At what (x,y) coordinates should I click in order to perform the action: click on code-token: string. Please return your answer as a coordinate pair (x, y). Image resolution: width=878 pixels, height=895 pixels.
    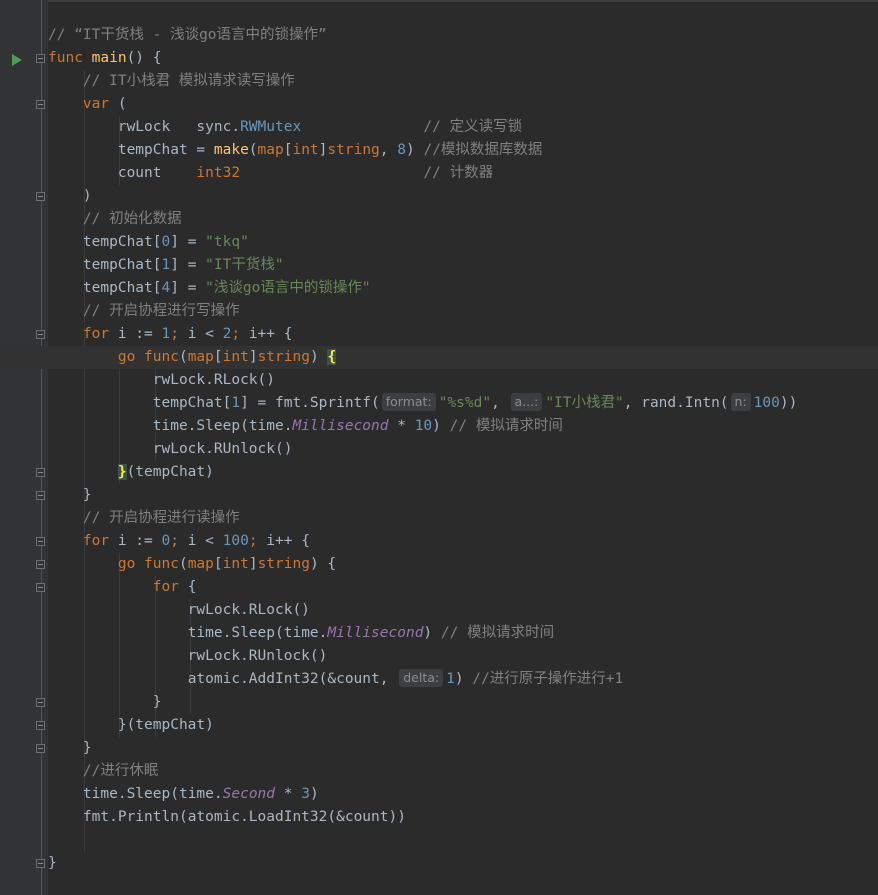
    Looking at the image, I should click on (353, 150).